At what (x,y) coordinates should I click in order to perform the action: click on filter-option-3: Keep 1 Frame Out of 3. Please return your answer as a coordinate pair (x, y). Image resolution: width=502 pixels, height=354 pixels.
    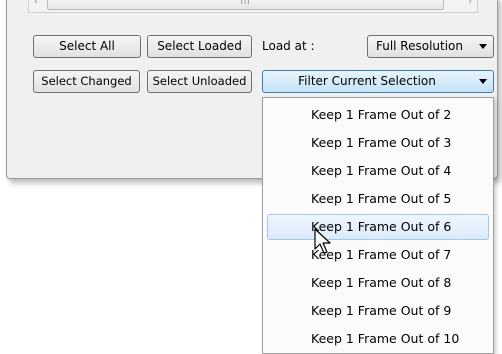
    Looking at the image, I should click on (378, 143).